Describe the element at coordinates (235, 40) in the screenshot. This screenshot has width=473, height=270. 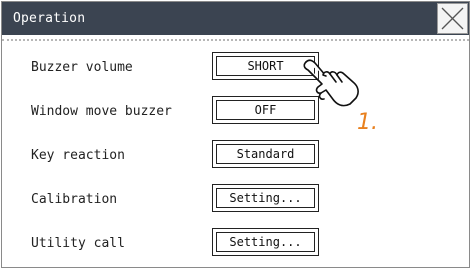
I see `title-divider` at that location.